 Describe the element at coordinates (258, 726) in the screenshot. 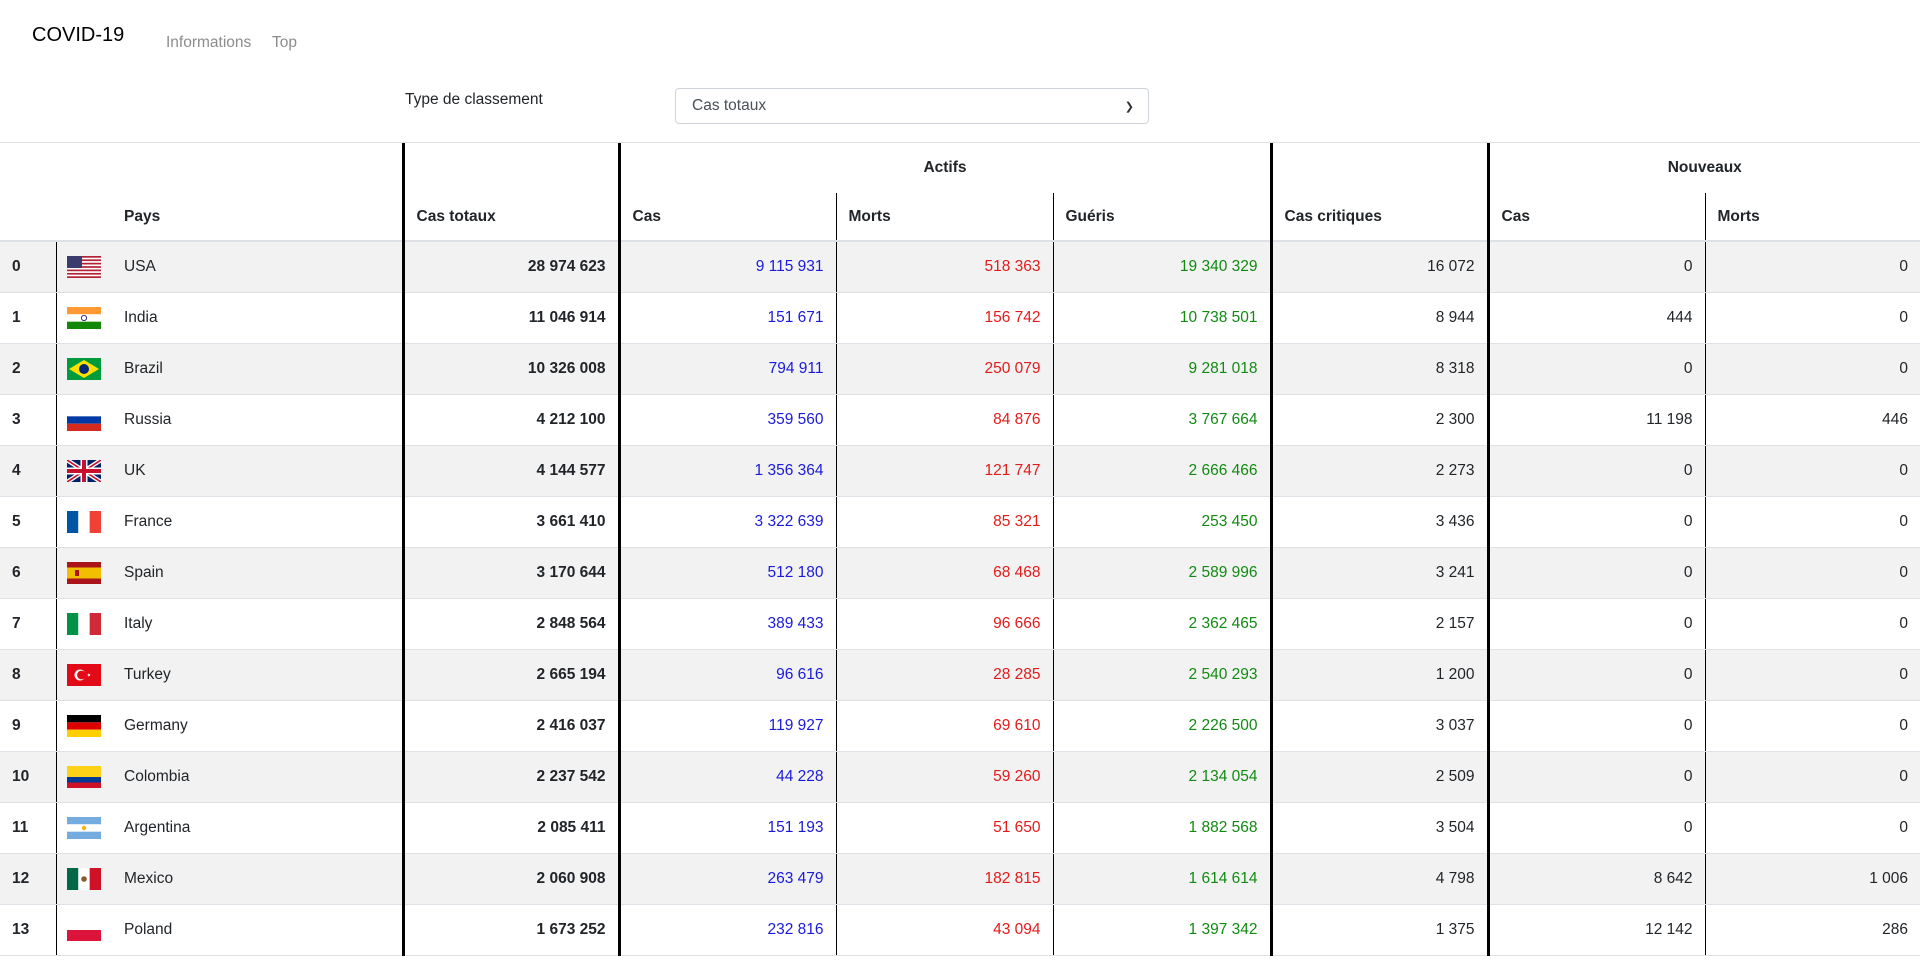

I see `country-name: Germany` at that location.